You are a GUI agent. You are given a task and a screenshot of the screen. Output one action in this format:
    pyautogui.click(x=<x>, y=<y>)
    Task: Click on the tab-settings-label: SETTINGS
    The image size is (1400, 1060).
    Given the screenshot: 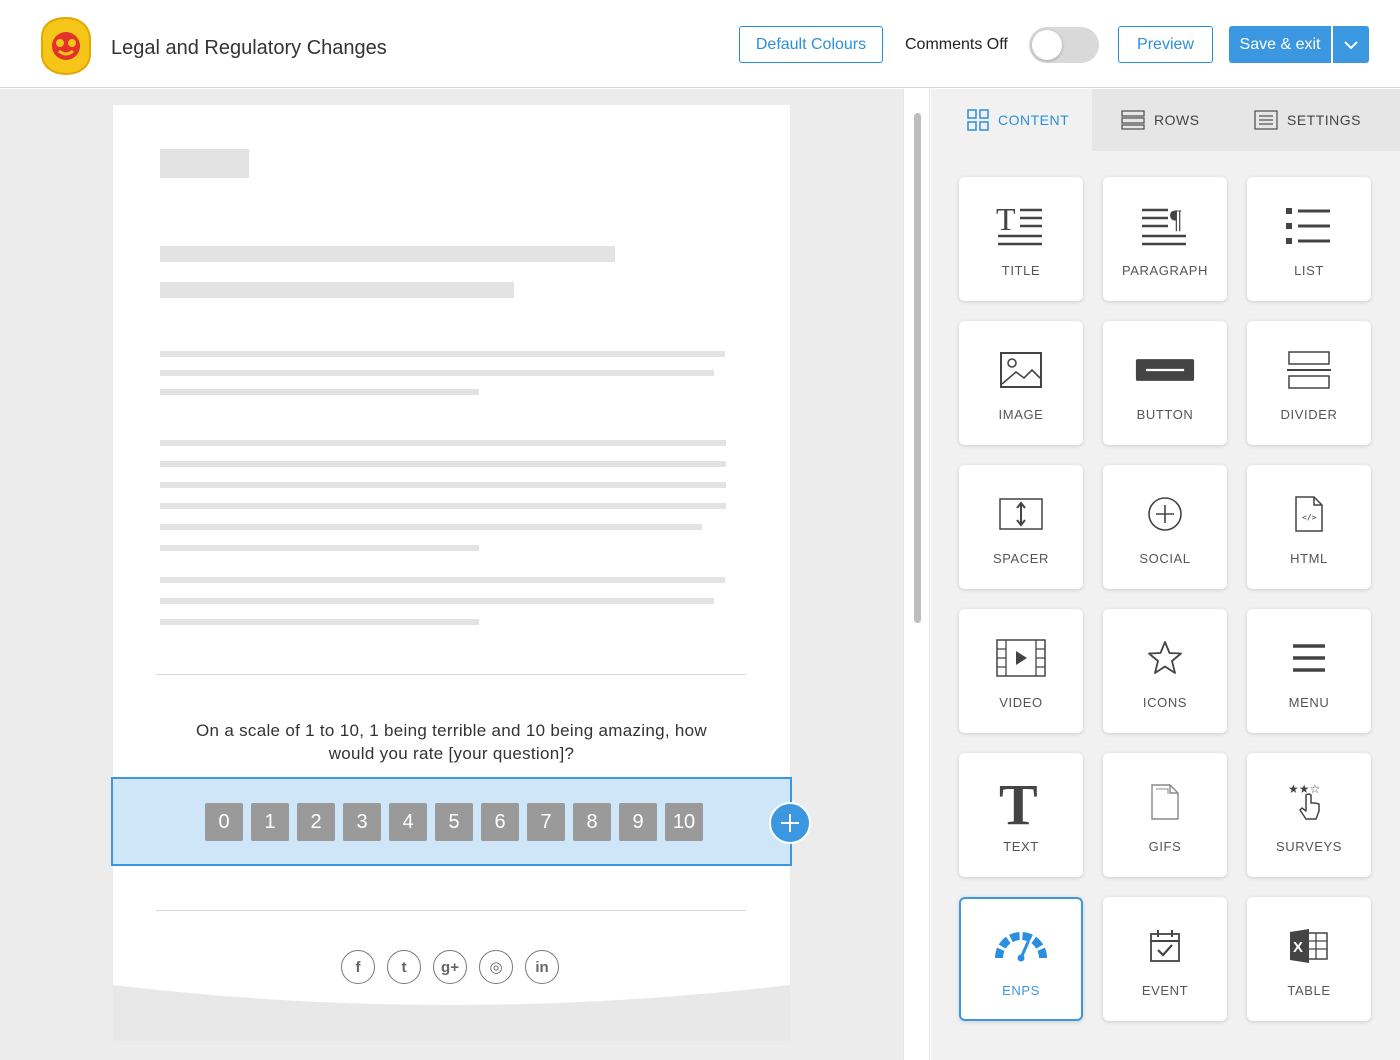 What is the action you would take?
    pyautogui.click(x=1324, y=120)
    